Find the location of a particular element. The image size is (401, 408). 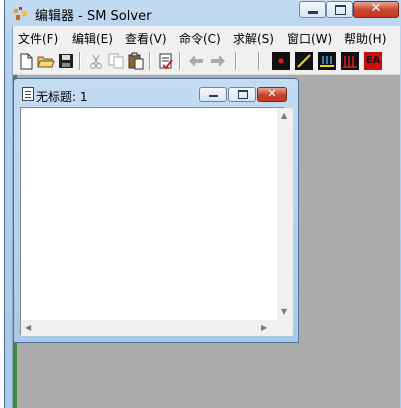

check-document-icon is located at coordinates (166, 61).